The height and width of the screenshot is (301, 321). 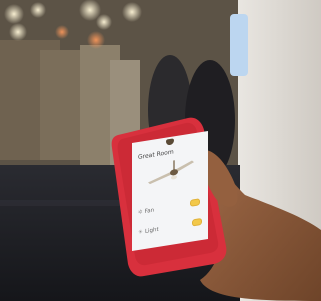 I want to click on light-label: Light, so click(x=151, y=230).